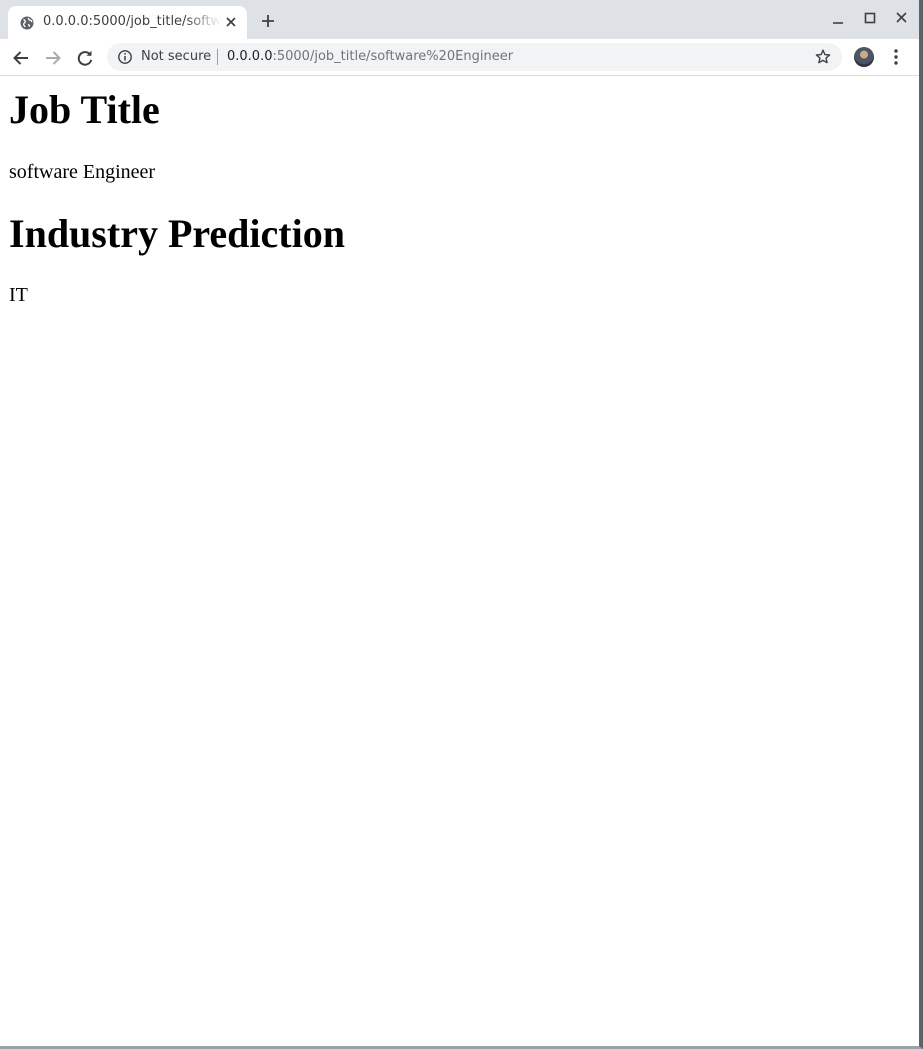 The height and width of the screenshot is (1049, 923). I want to click on maximize-icon, so click(870, 19).